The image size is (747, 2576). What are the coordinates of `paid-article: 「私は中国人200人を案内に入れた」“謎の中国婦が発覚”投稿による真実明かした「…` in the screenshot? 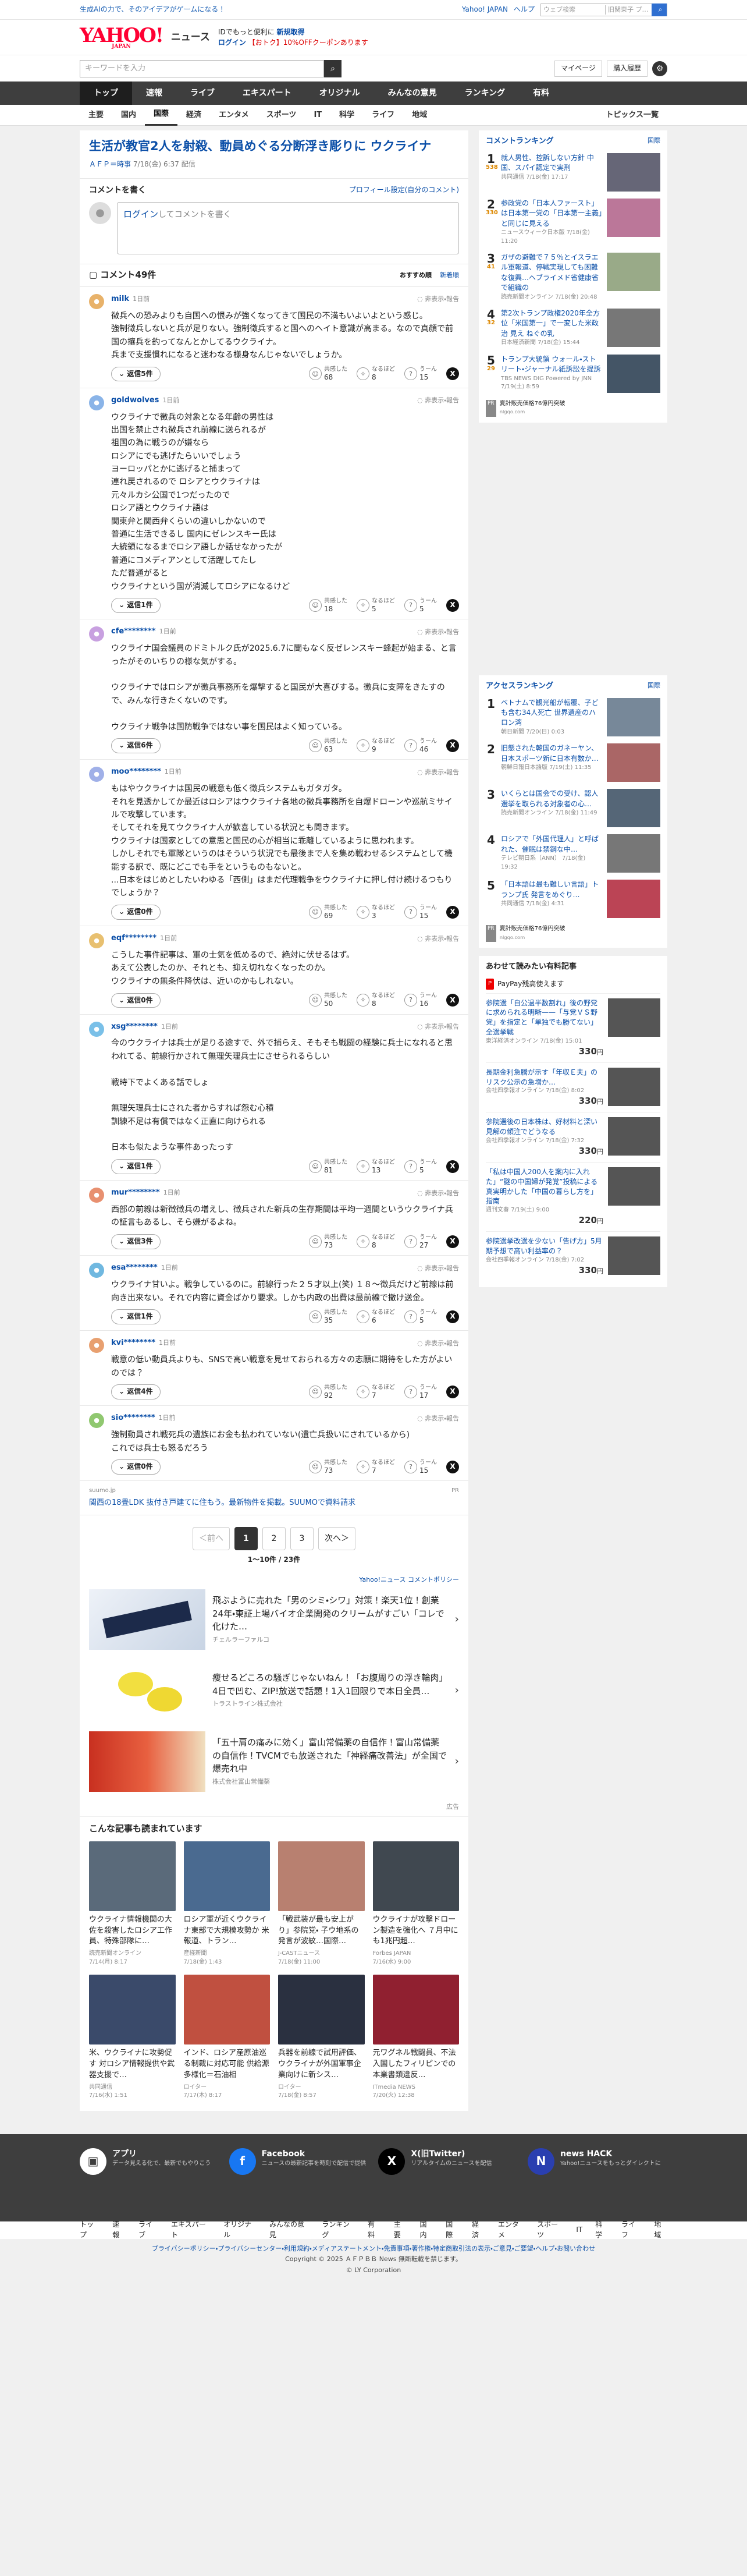 It's located at (573, 1196).